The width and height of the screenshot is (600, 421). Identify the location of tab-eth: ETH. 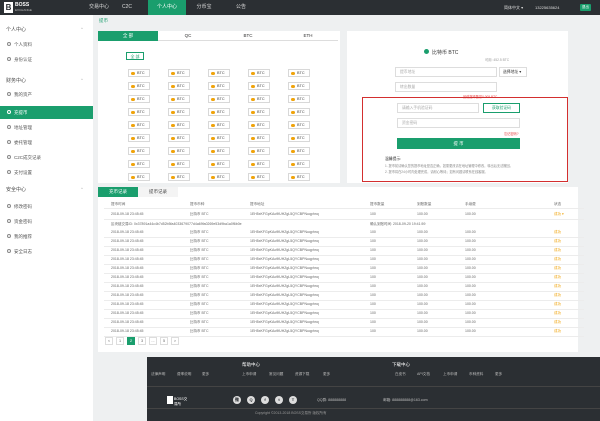
(308, 36).